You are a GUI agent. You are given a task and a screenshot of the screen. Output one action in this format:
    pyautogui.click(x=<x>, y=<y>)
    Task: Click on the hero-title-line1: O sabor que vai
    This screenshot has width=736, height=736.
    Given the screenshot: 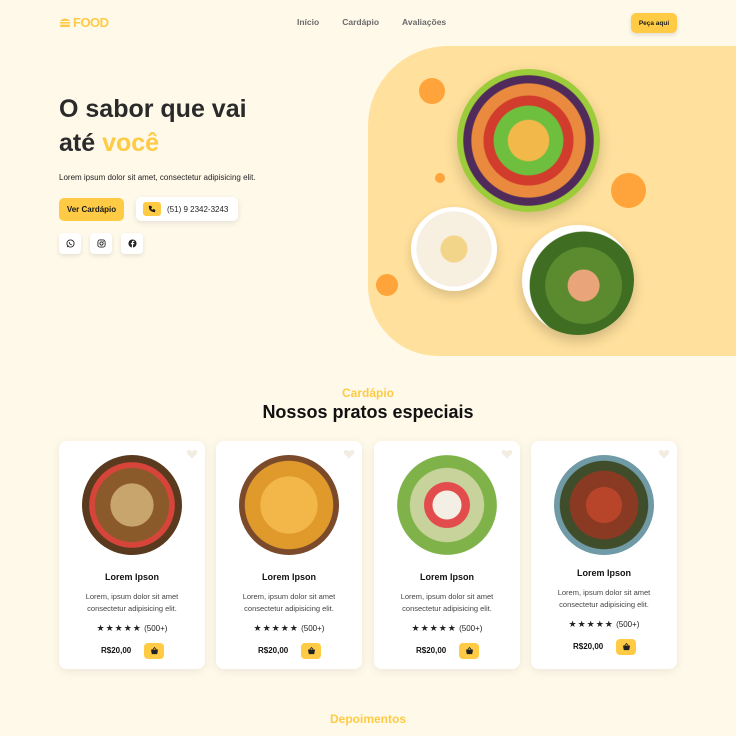 What is the action you would take?
    pyautogui.click(x=153, y=109)
    